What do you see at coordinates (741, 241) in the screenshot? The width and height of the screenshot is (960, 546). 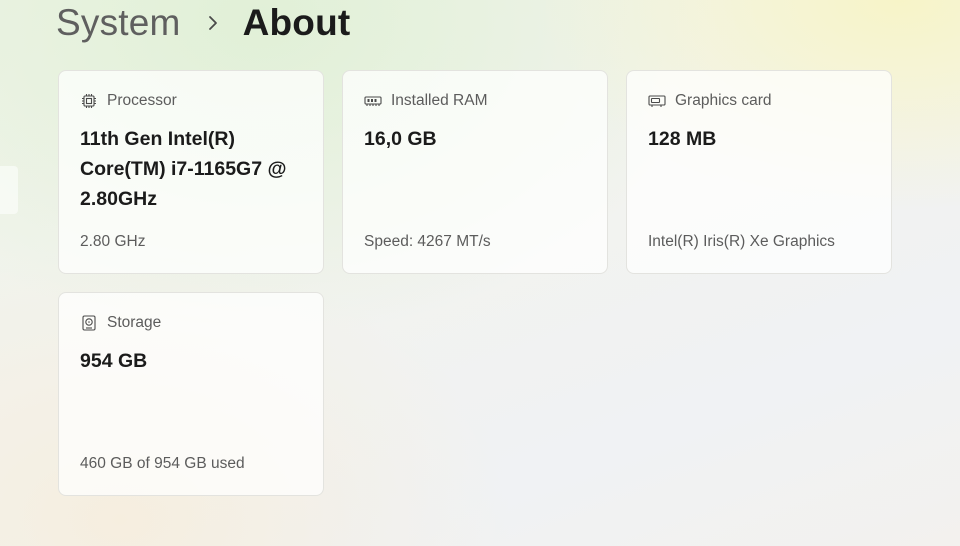 I see `graphics-adapter-name: Intel(R) Iris(R) Xe Graphics` at bounding box center [741, 241].